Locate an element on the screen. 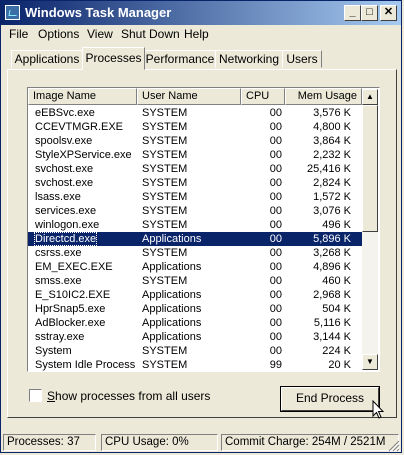 This screenshot has width=404, height=455. menu-help: Help is located at coordinates (196, 34).